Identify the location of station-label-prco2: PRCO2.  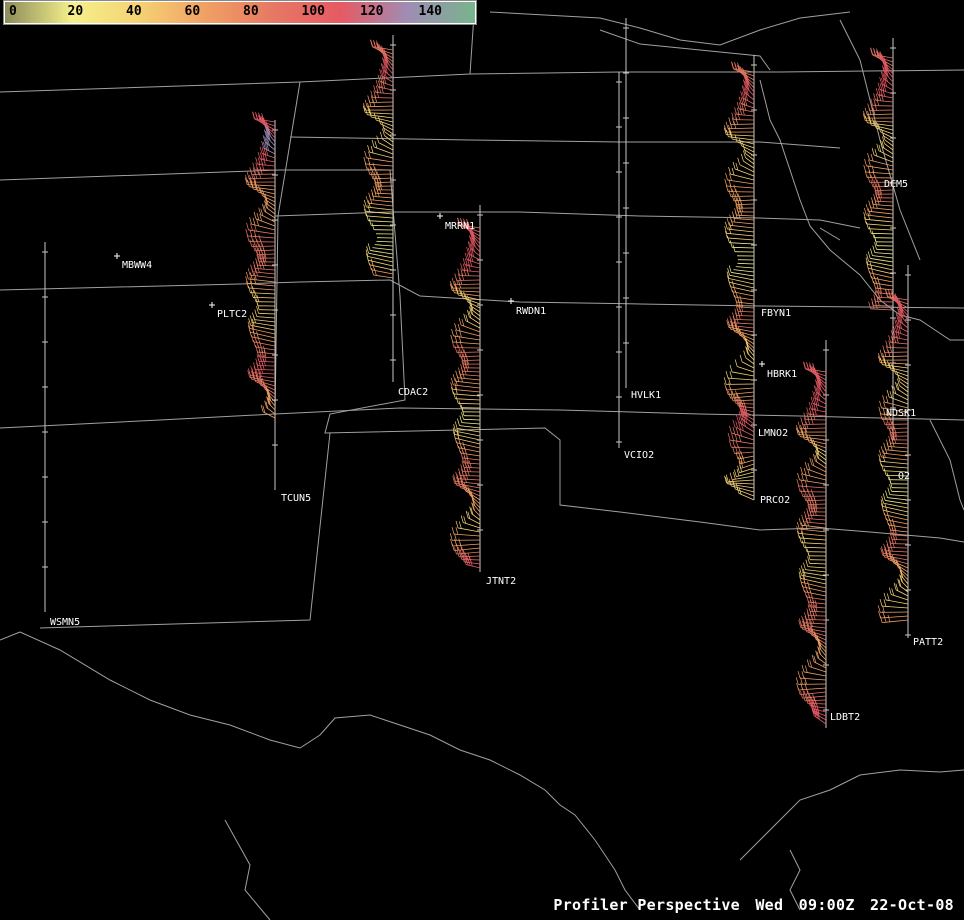
(775, 500).